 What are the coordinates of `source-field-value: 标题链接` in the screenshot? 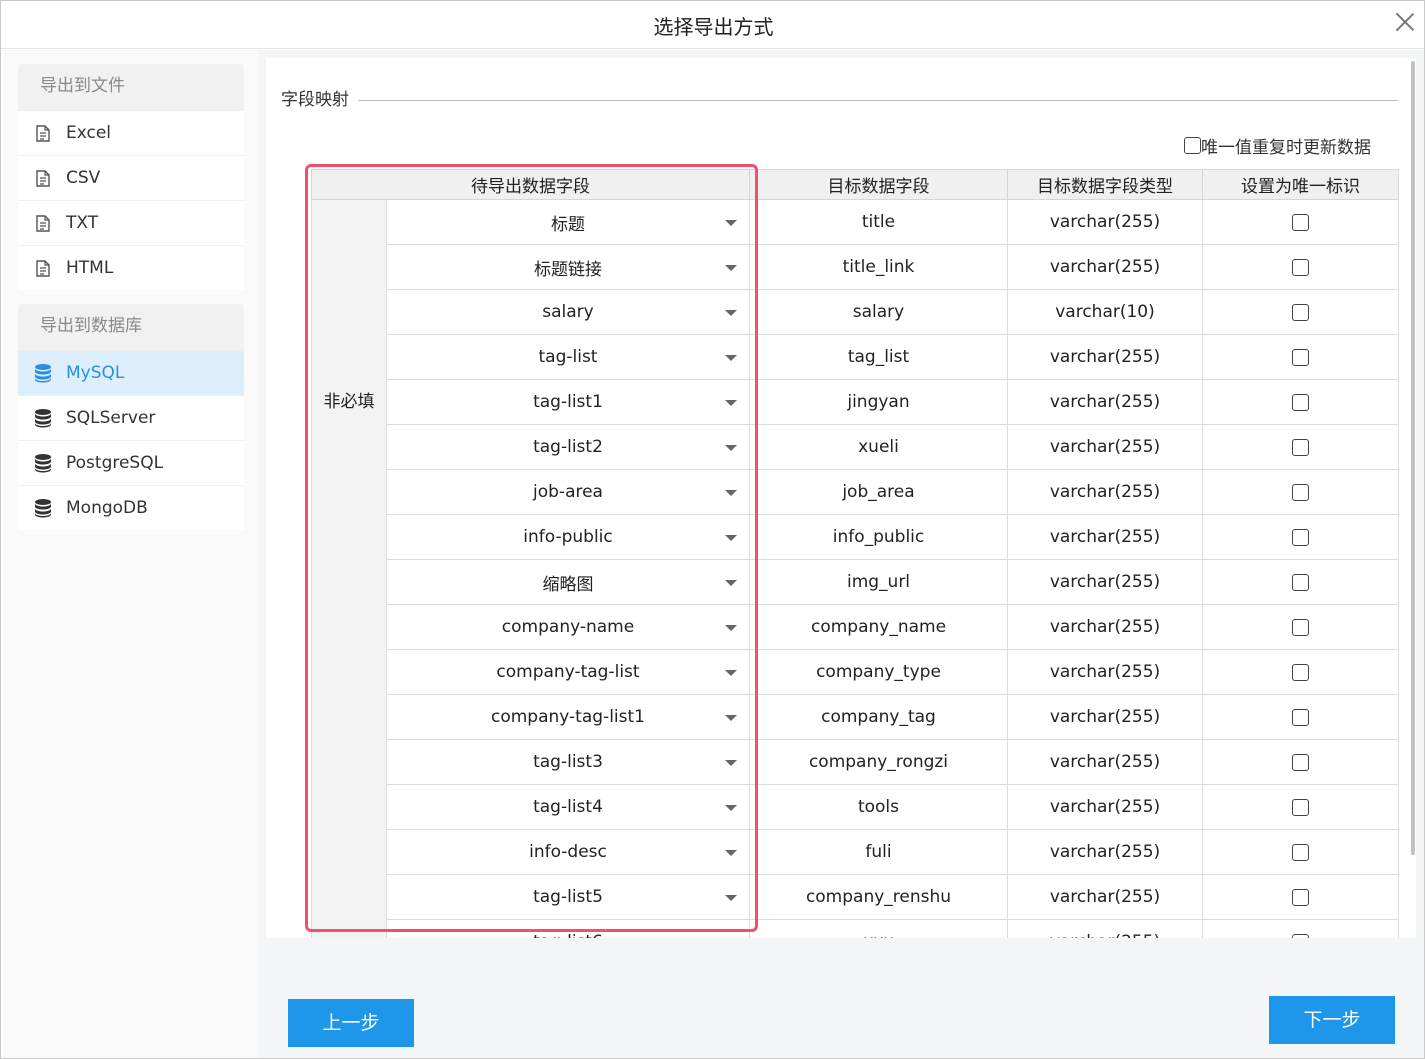 It's located at (568, 269).